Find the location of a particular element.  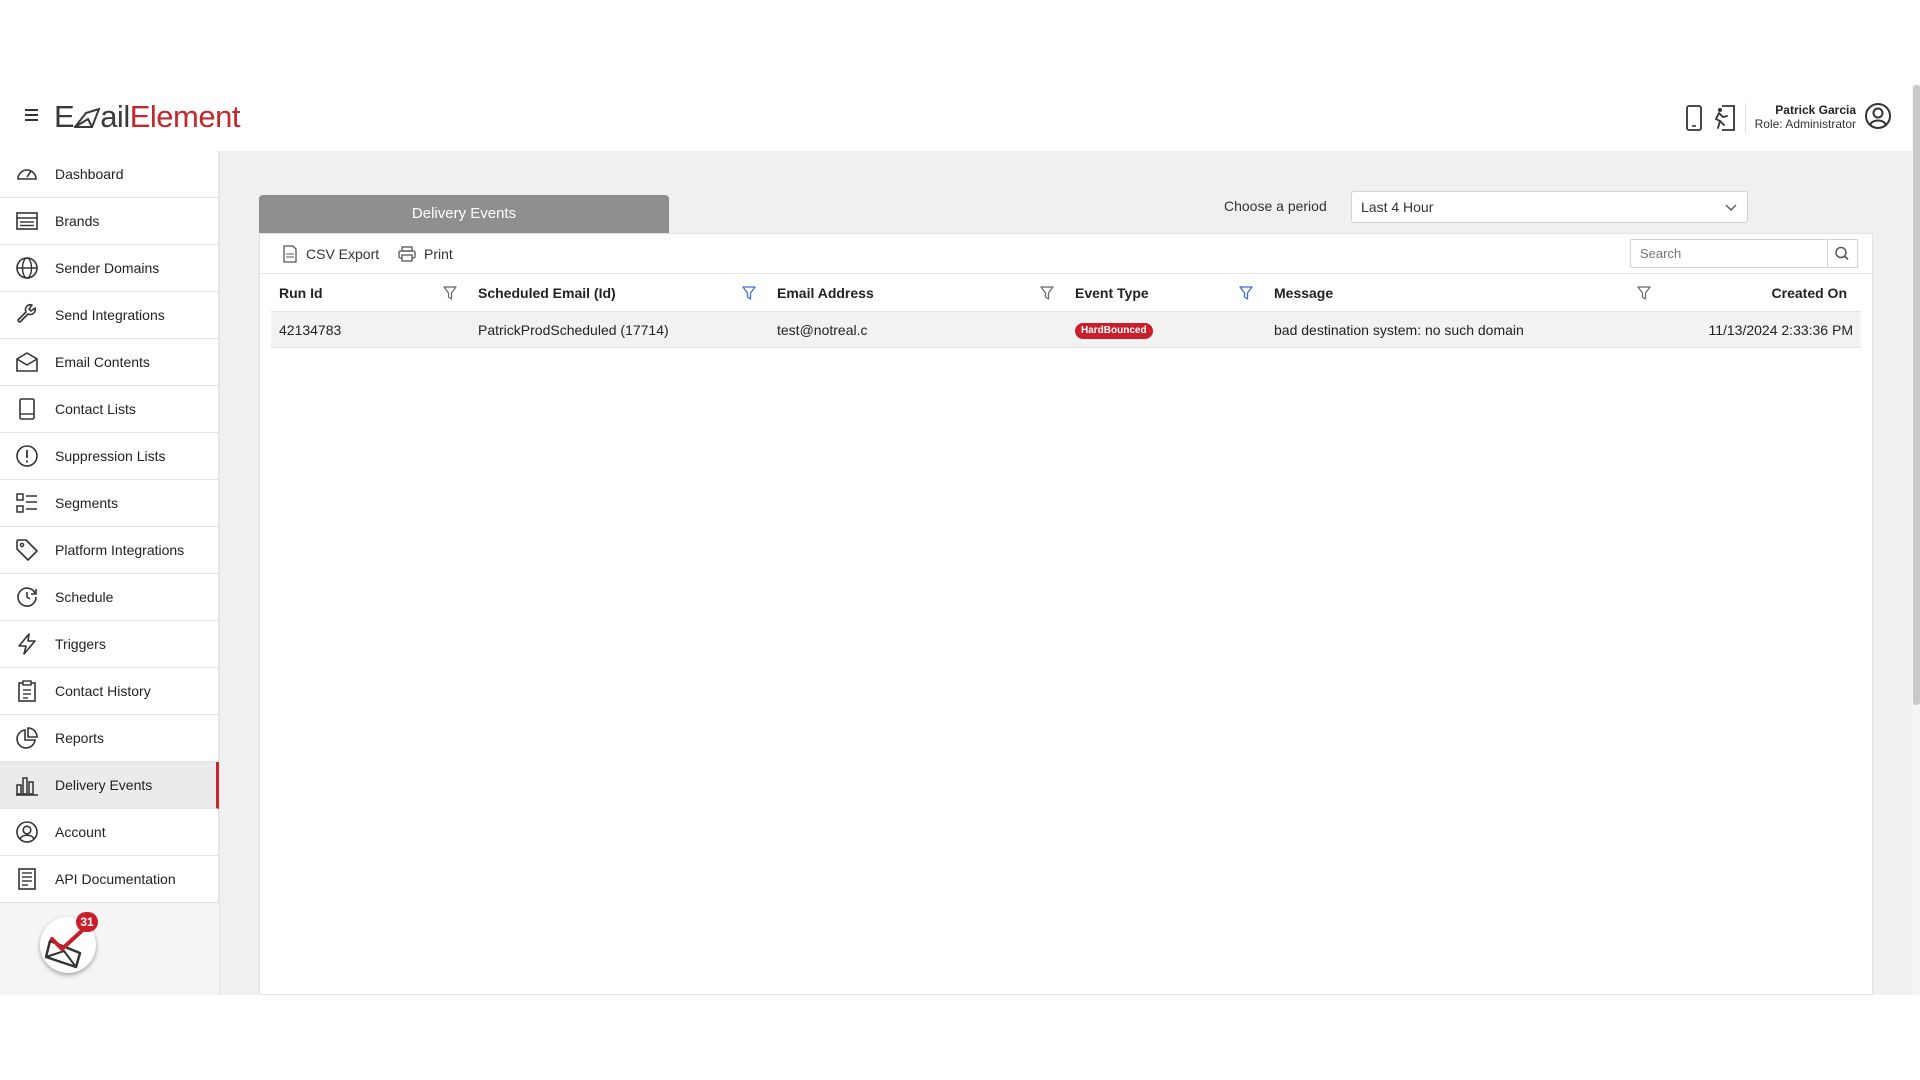

lightning-icon is located at coordinates (27, 644).